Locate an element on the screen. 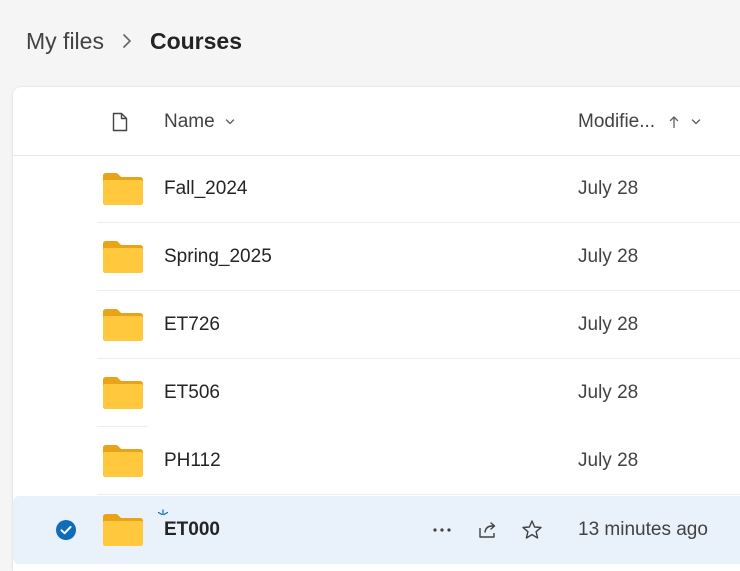  file-row-spring-2025: Spring_2025 July 28 is located at coordinates (376, 257).